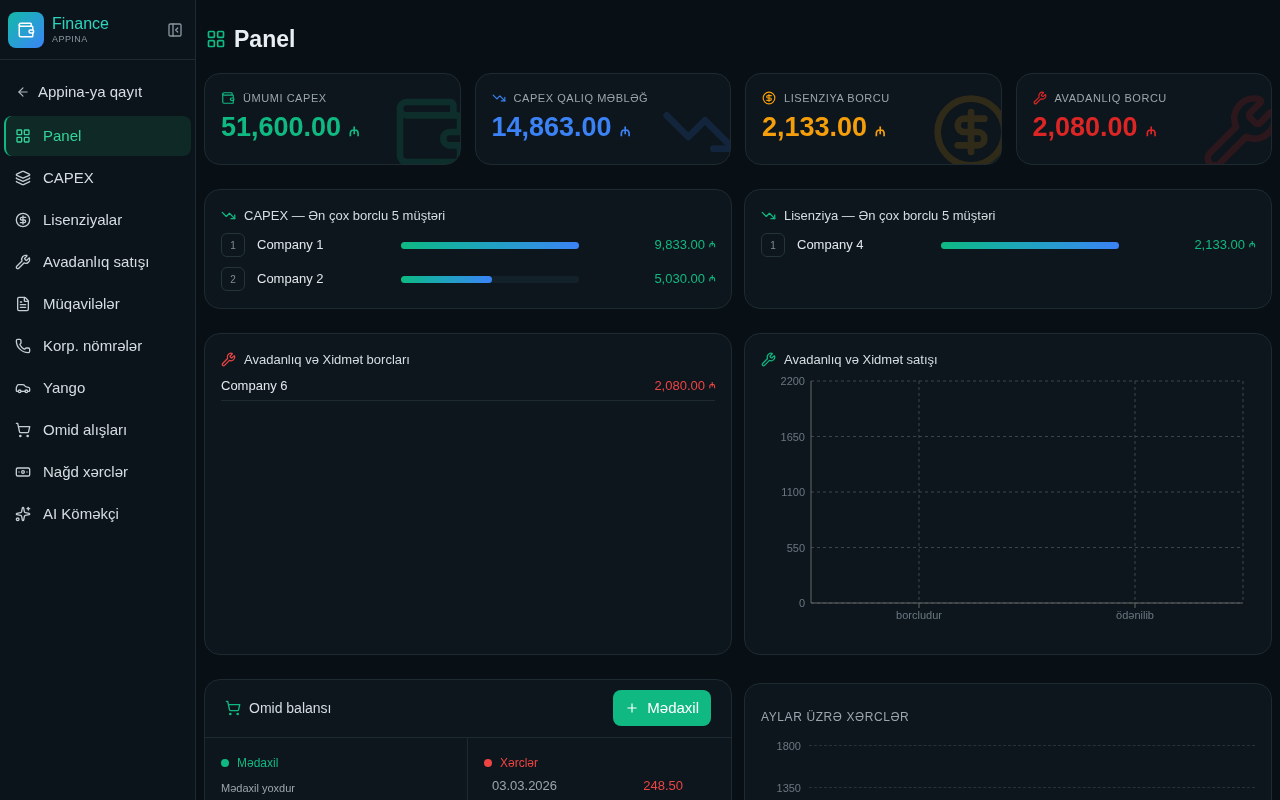 The width and height of the screenshot is (1280, 800). Describe the element at coordinates (679, 279) in the screenshot. I see `amount: 5,030.00` at that location.